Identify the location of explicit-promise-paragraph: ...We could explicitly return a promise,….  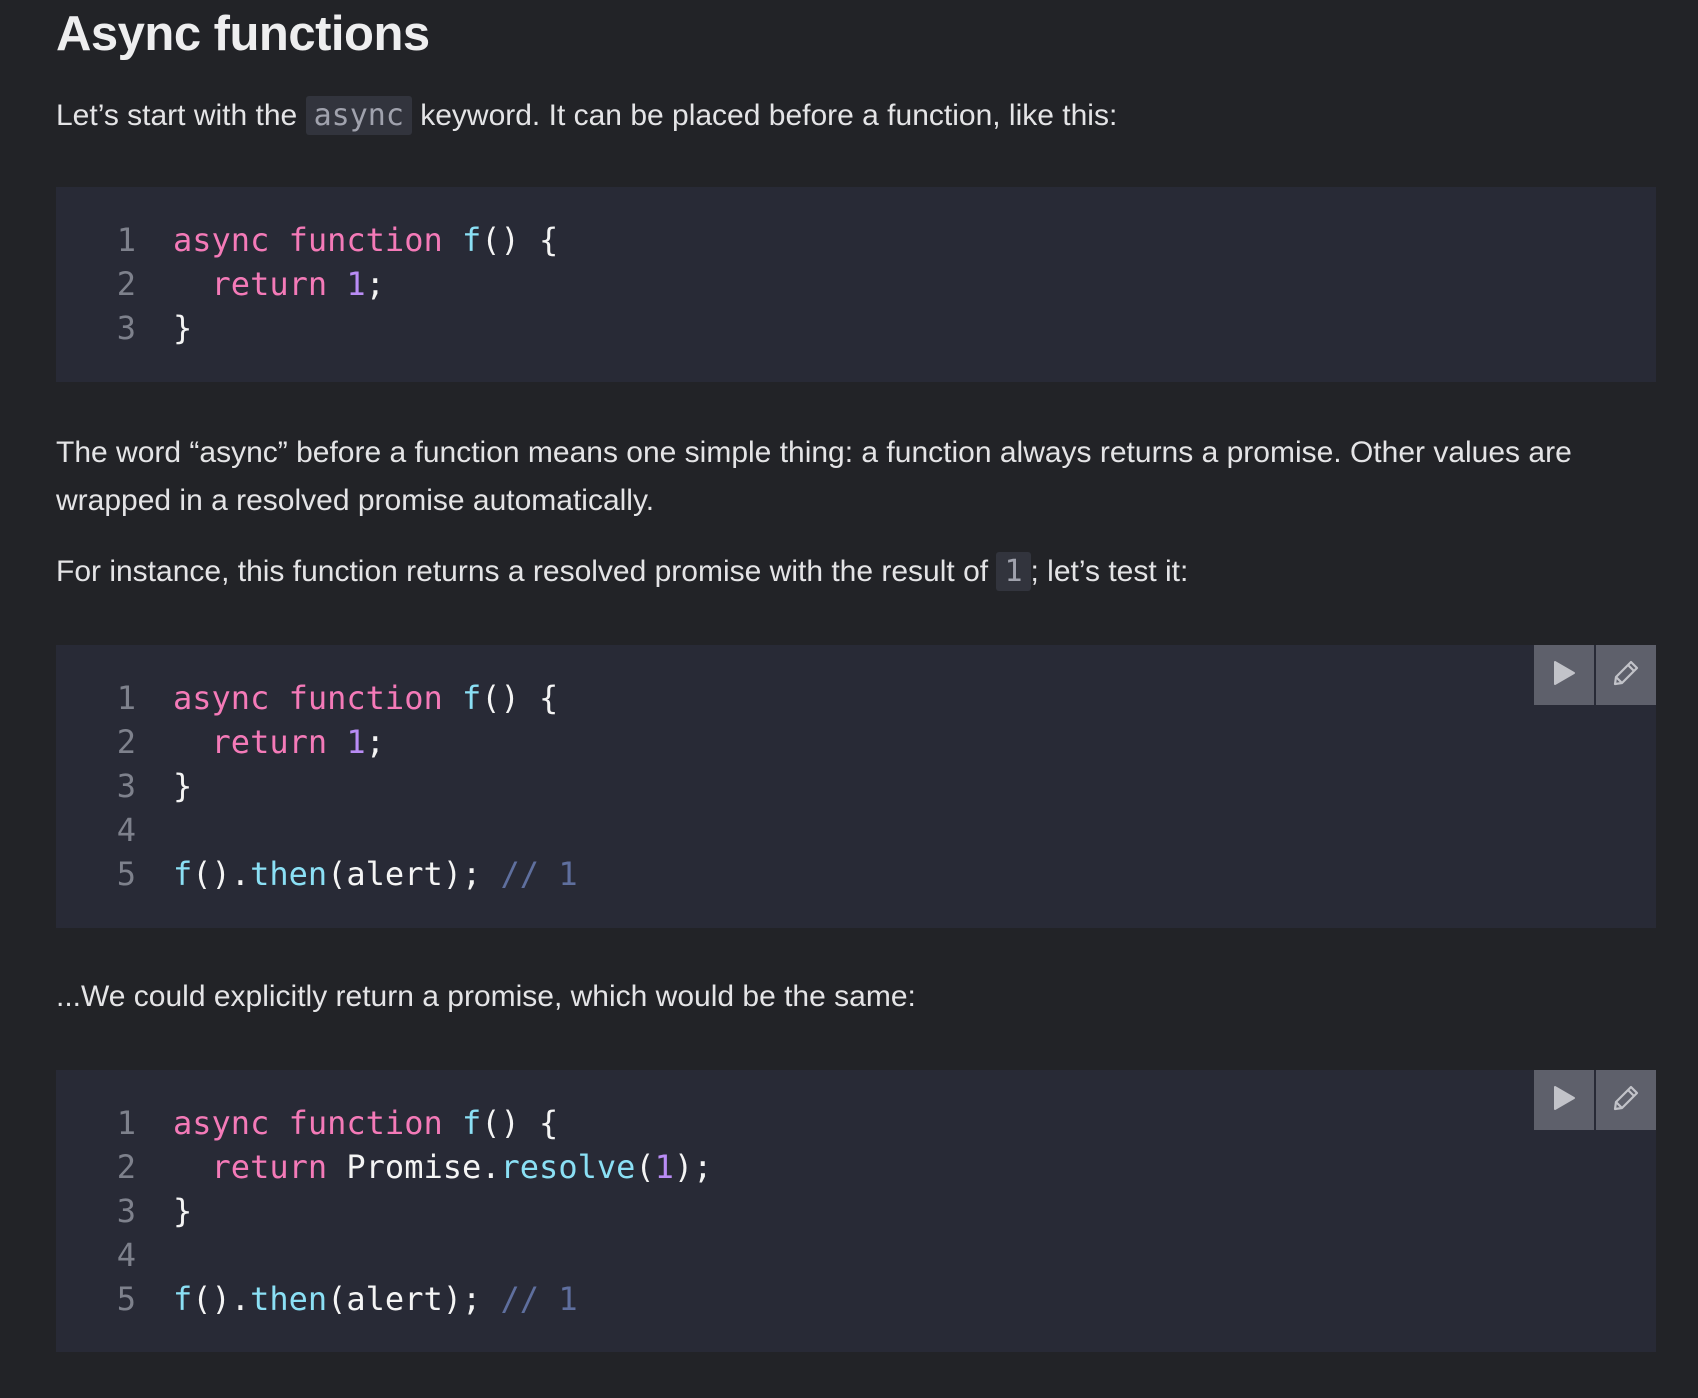
(486, 996).